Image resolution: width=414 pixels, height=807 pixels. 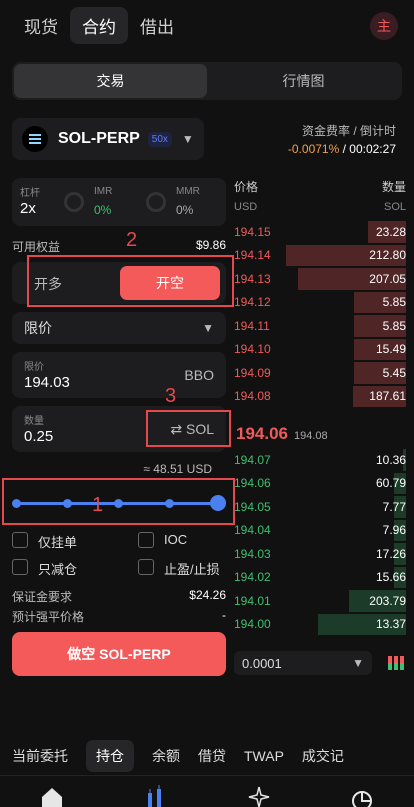 What do you see at coordinates (362, 795) in the screenshot?
I see `portfolio-icon` at bounding box center [362, 795].